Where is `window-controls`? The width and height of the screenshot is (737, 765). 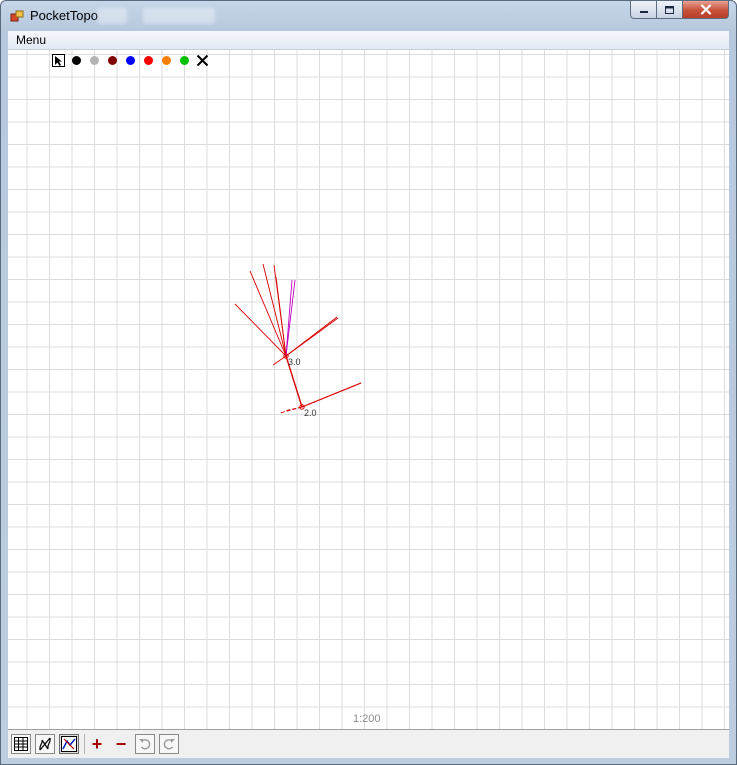
window-controls is located at coordinates (679, 11).